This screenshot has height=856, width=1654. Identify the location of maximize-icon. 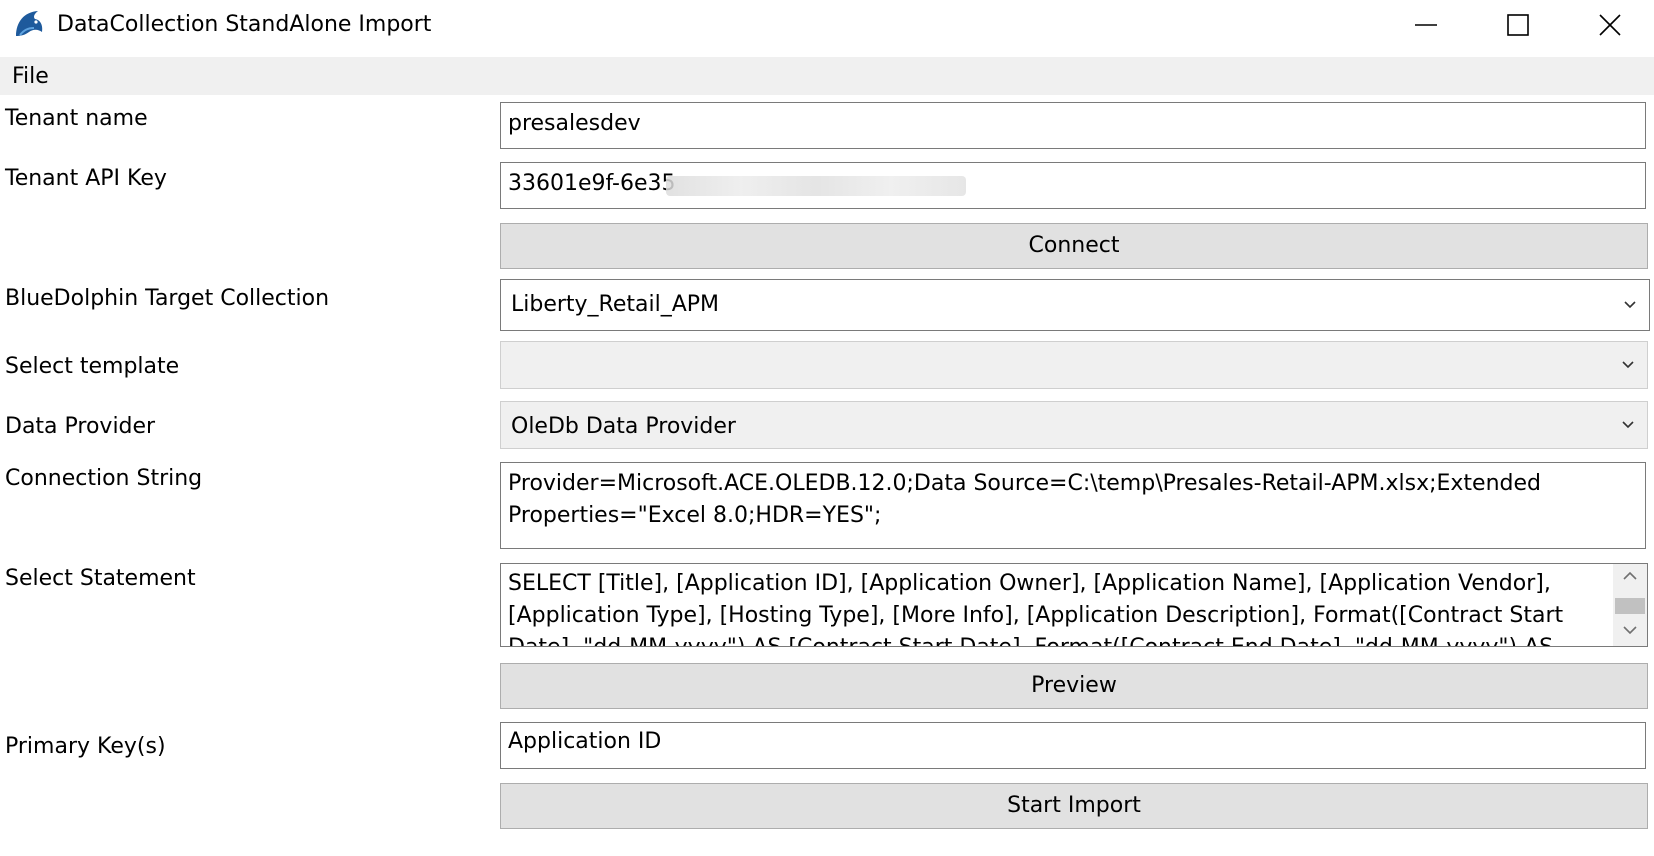
(1518, 25).